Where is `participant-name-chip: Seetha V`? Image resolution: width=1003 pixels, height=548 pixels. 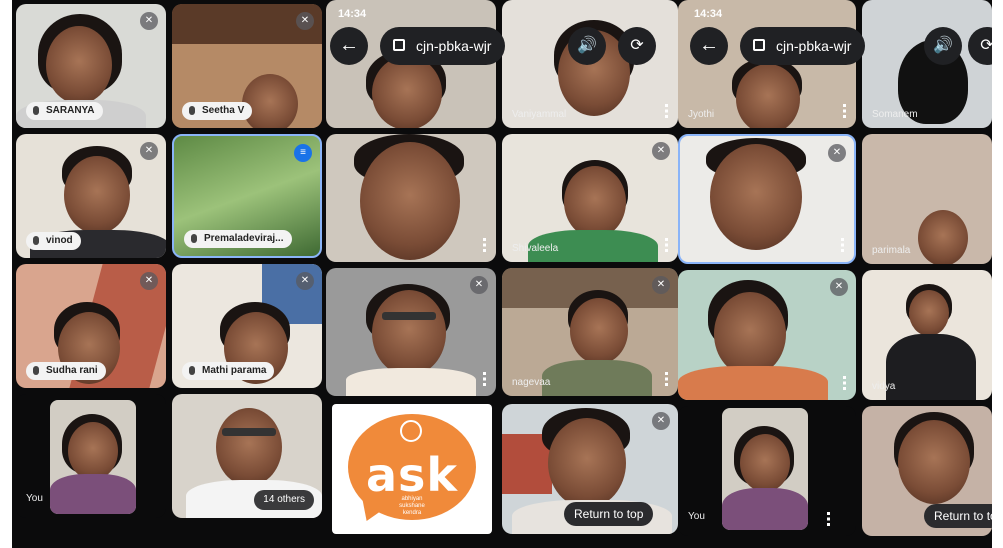 participant-name-chip: Seetha V is located at coordinates (217, 111).